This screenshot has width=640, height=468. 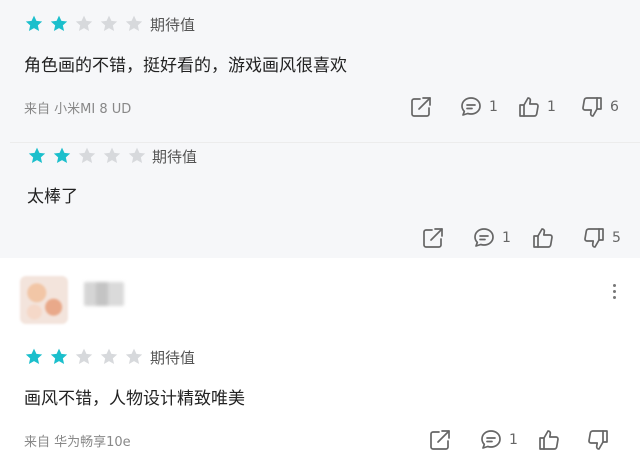 I want to click on dislike-count: 5, so click(x=616, y=238).